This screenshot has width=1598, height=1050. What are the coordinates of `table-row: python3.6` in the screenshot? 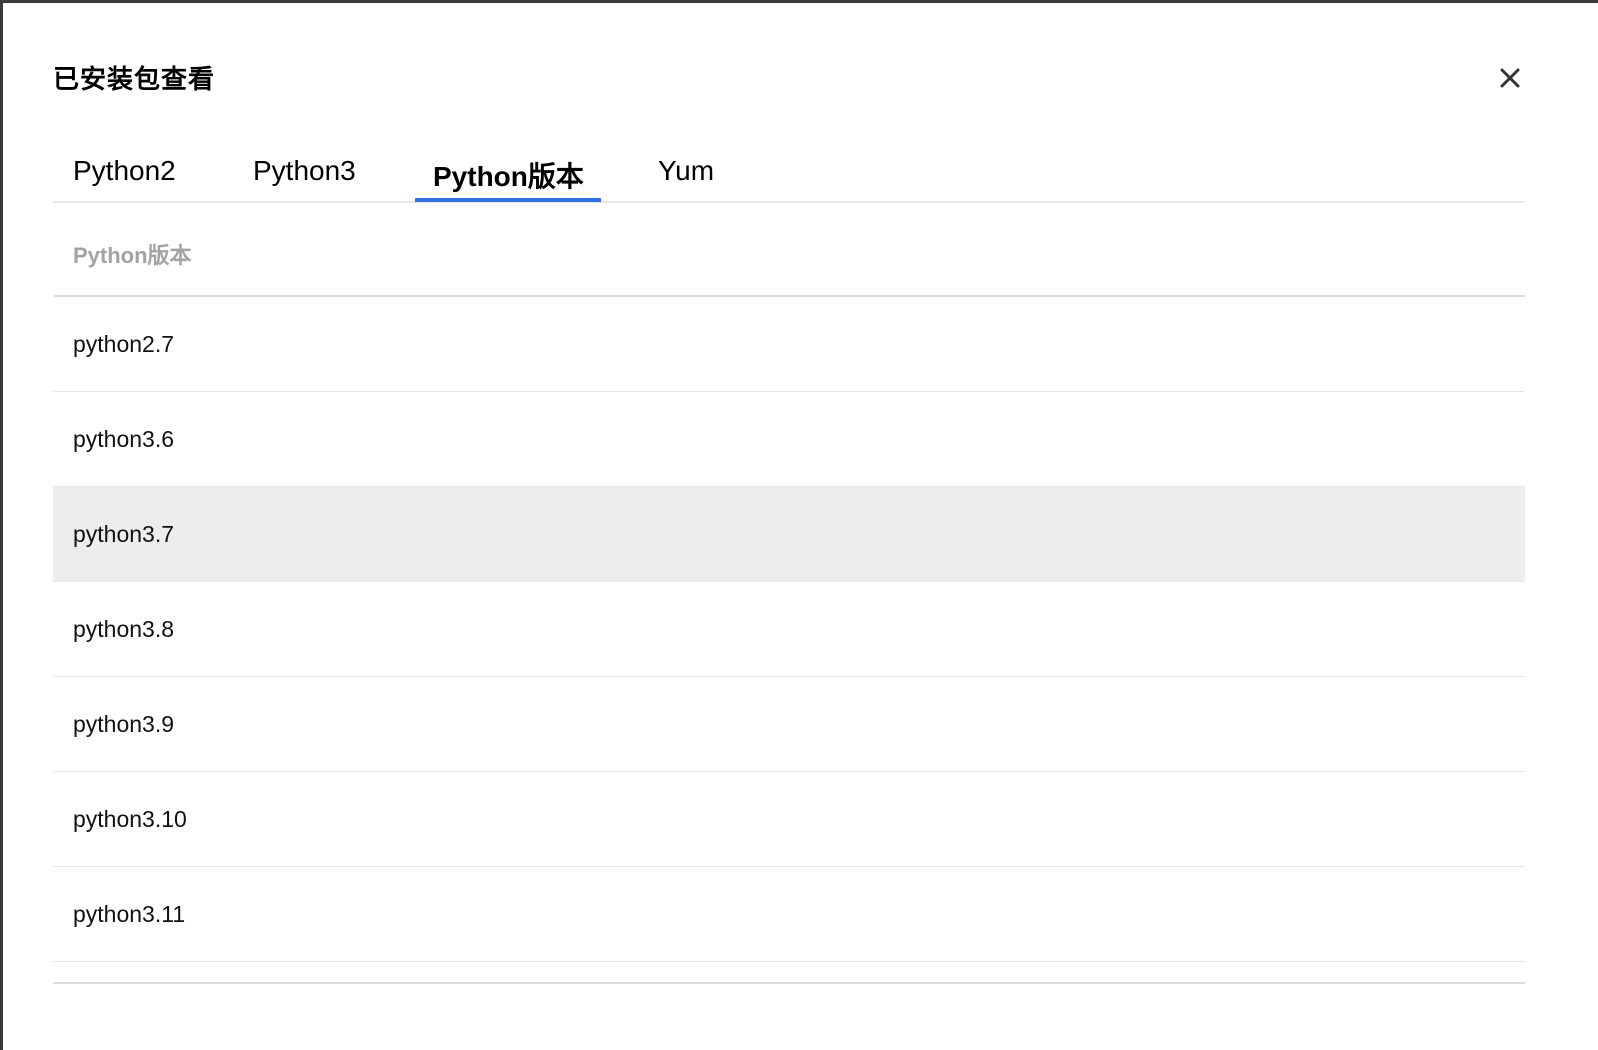 It's located at (789, 439).